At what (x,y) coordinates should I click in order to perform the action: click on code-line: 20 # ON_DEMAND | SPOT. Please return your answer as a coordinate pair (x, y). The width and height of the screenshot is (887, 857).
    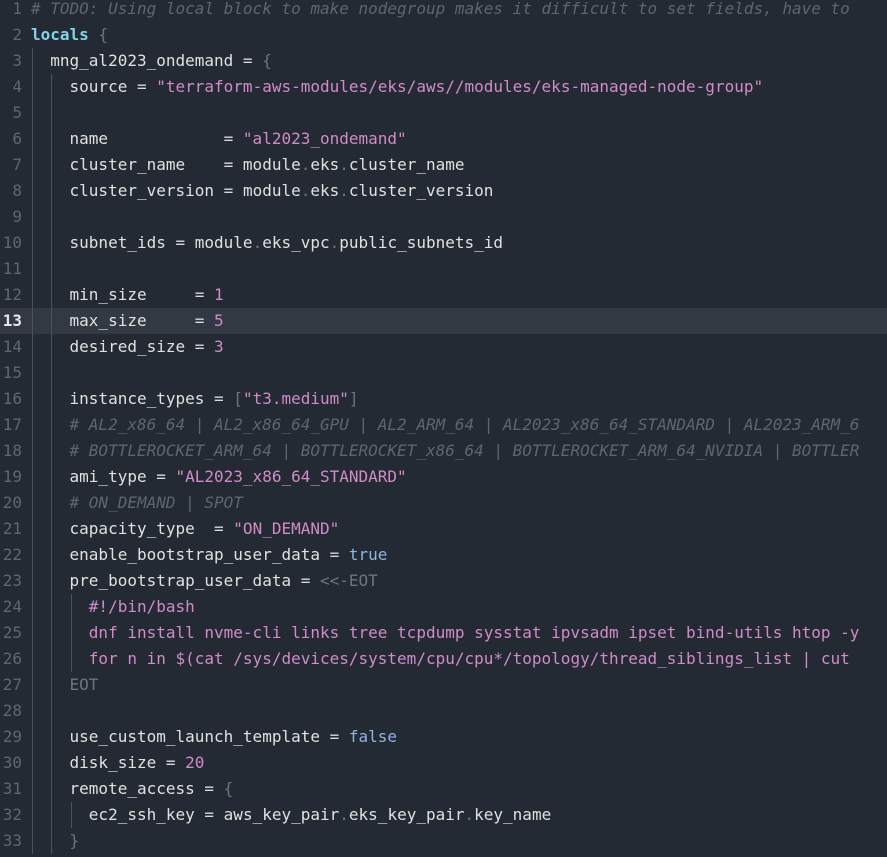
    Looking at the image, I should click on (443, 503).